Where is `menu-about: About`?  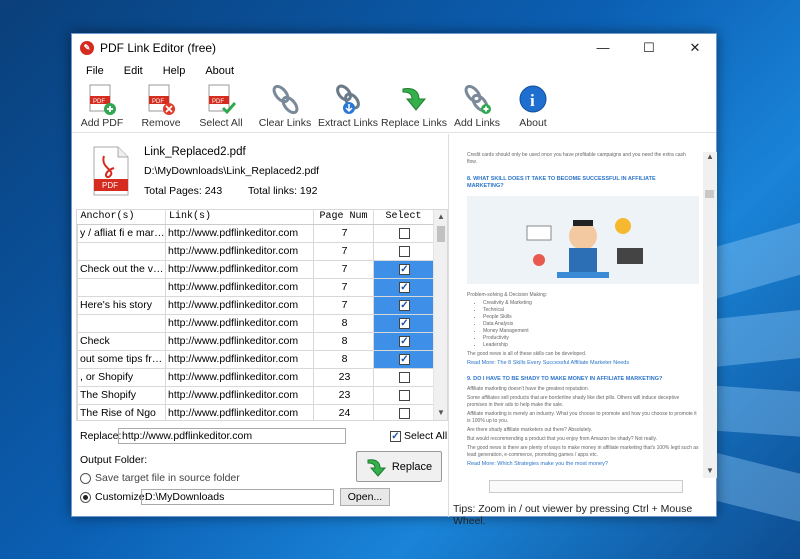 menu-about: About is located at coordinates (219, 71).